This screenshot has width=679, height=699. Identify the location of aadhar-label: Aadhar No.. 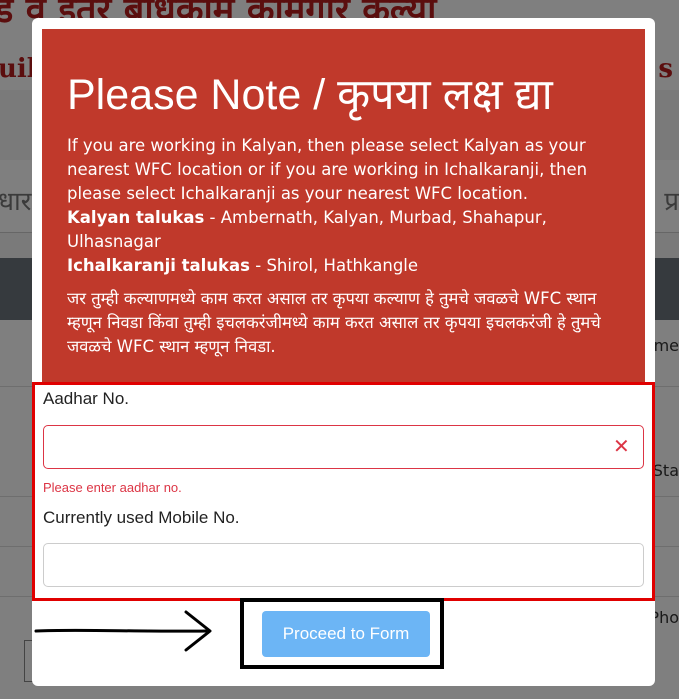
(86, 398).